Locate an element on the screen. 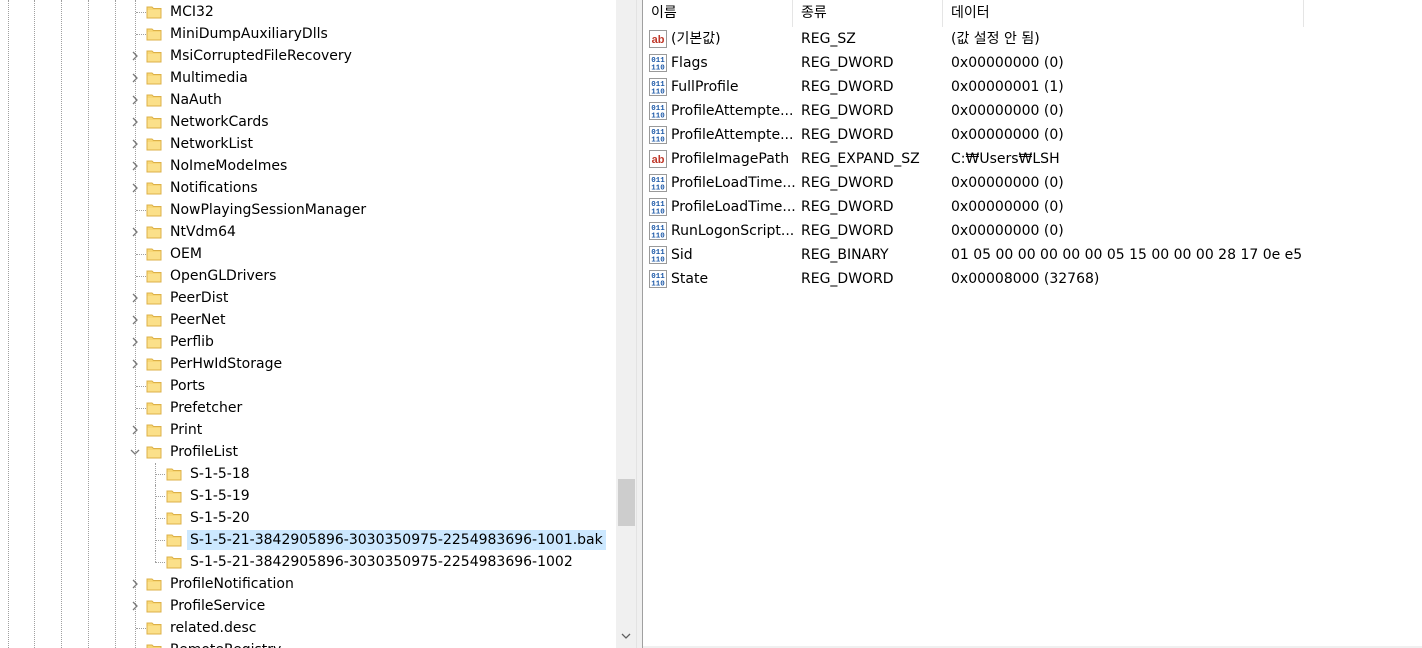 Image resolution: width=1422 pixels, height=648 pixels. tree-connector is located at coordinates (160, 540).